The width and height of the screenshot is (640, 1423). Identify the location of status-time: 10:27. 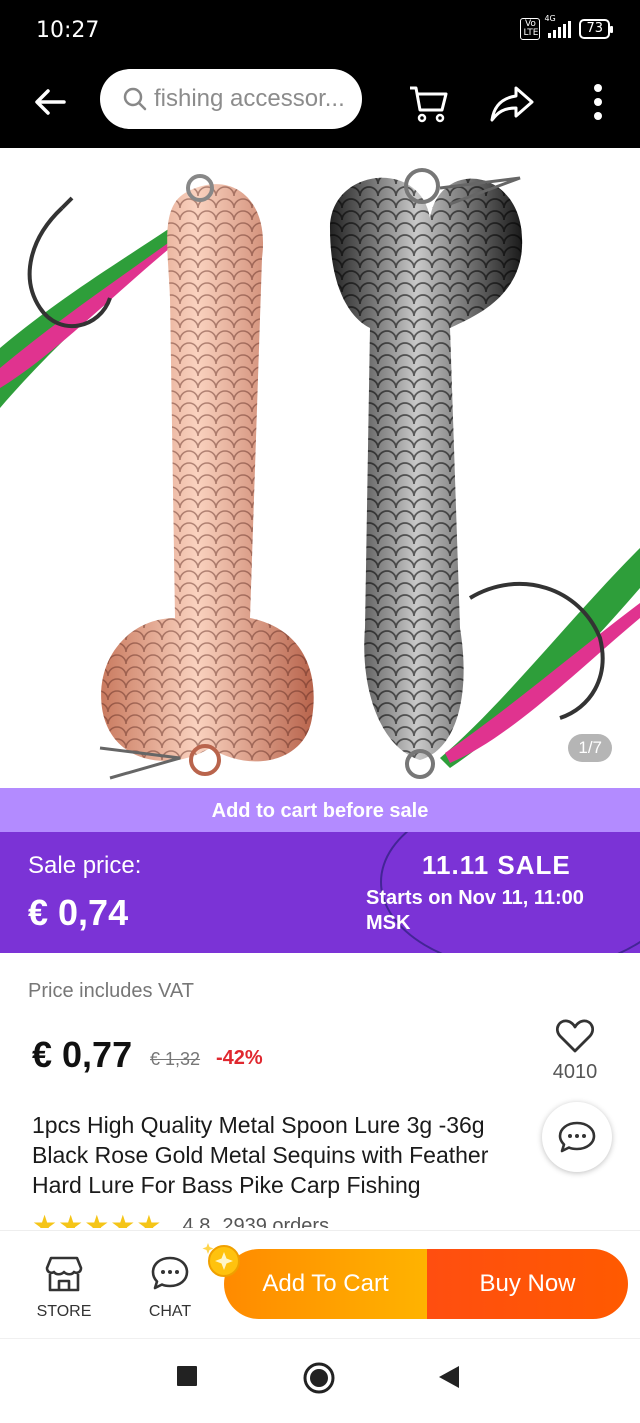
(68, 30).